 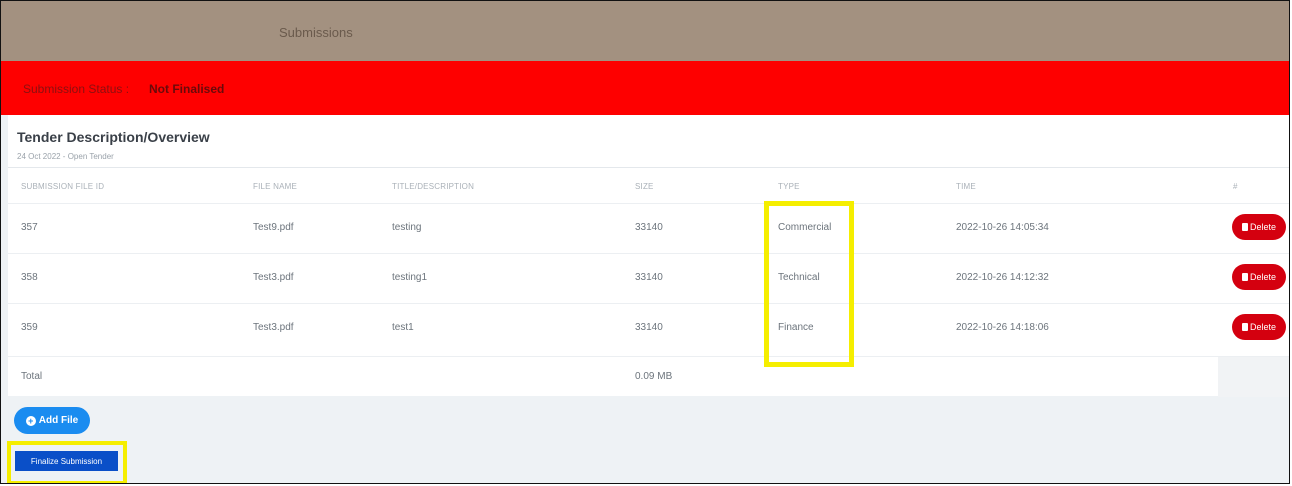 I want to click on col-header-title: Title/Description, so click(x=433, y=186).